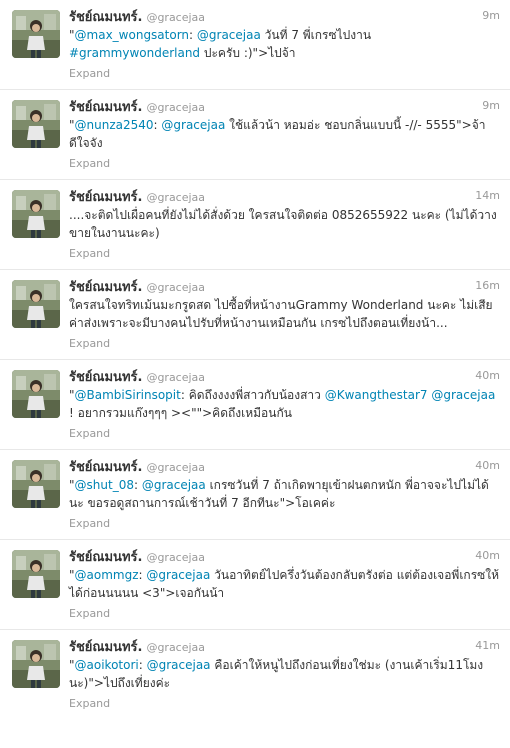 The width and height of the screenshot is (510, 748). What do you see at coordinates (107, 665) in the screenshot?
I see `mention-link: @aoikotori` at bounding box center [107, 665].